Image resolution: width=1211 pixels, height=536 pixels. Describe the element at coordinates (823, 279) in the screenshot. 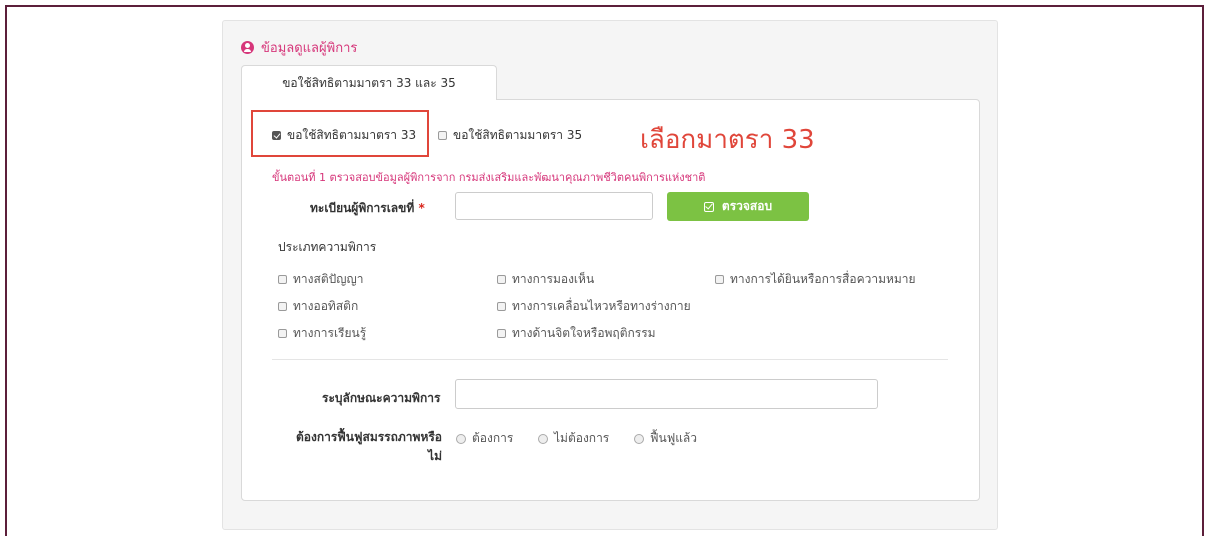

I see `disability-type-label: ทางการได้ยินหรือการสื่อความหมาย` at that location.